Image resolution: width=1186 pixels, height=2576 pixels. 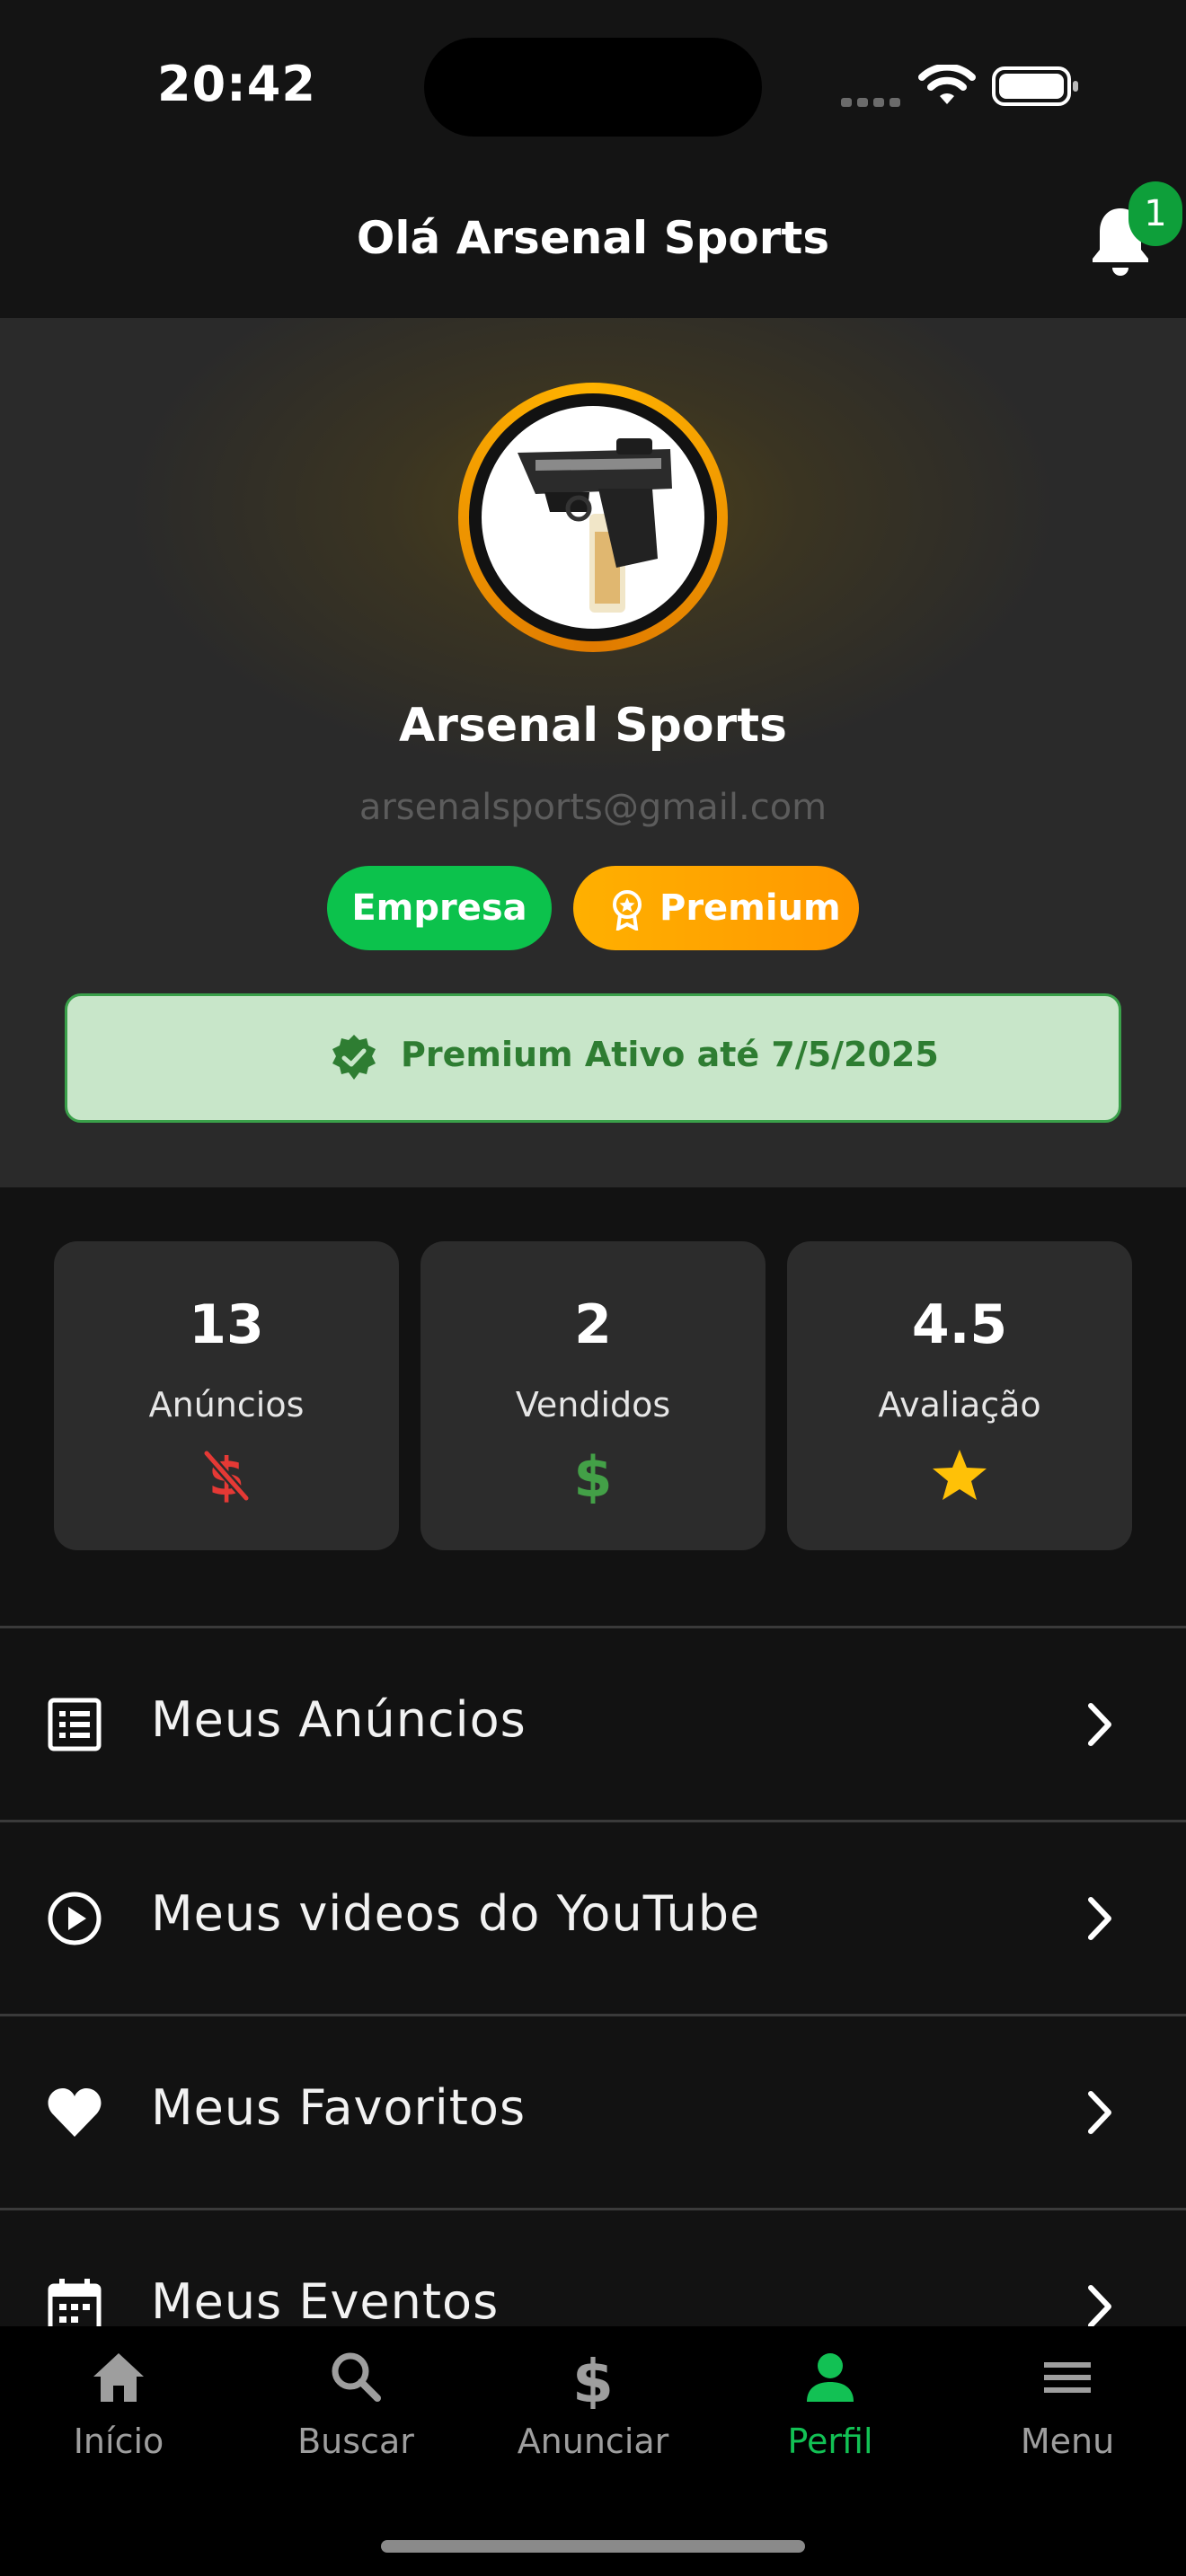 What do you see at coordinates (118, 2377) in the screenshot?
I see `home-icon` at bounding box center [118, 2377].